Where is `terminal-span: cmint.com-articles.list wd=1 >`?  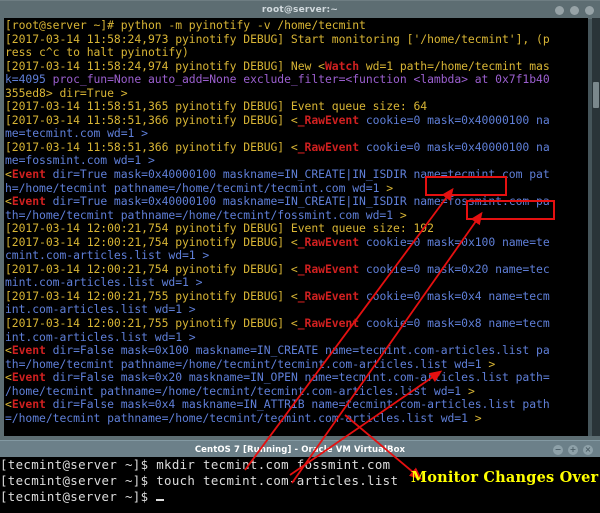 terminal-span: cmint.com-articles.list wd=1 > is located at coordinates (107, 255).